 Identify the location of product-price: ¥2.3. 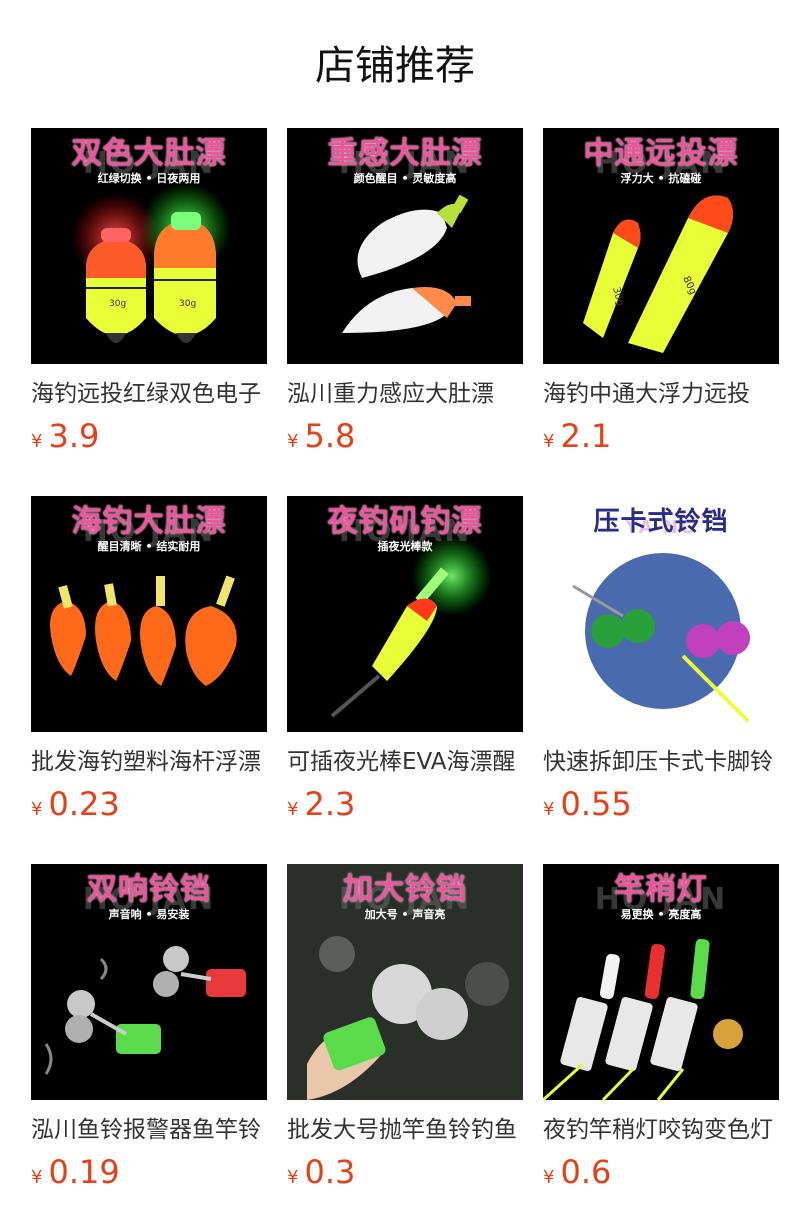
(321, 804).